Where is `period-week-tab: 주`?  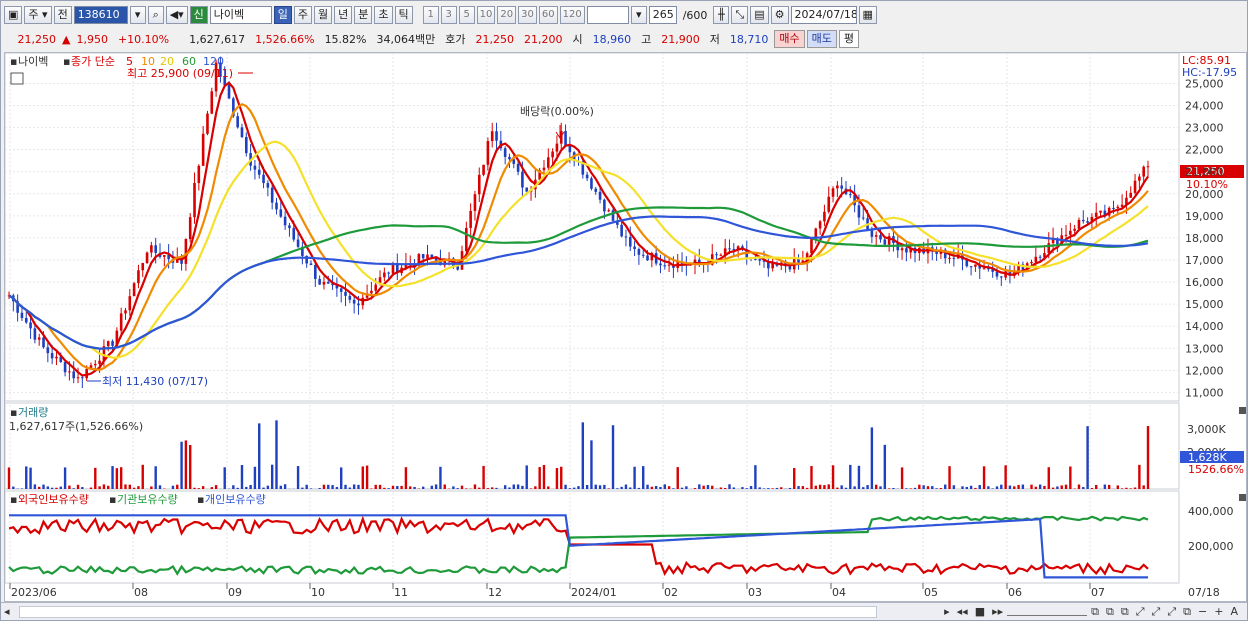
period-week-tab: 주 is located at coordinates (303, 15).